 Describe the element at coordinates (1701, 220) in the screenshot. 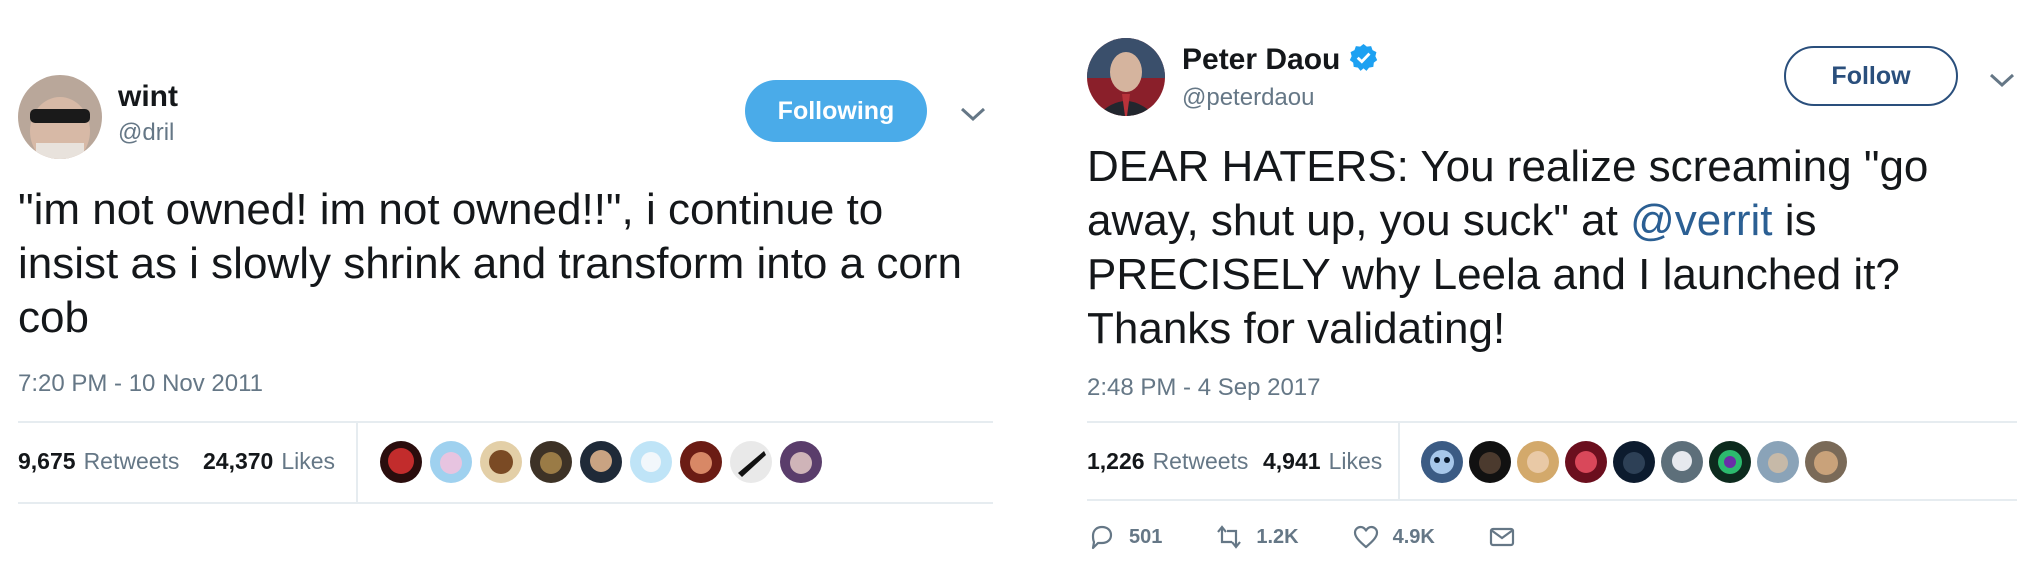

I see `mention-link: @verrit` at that location.